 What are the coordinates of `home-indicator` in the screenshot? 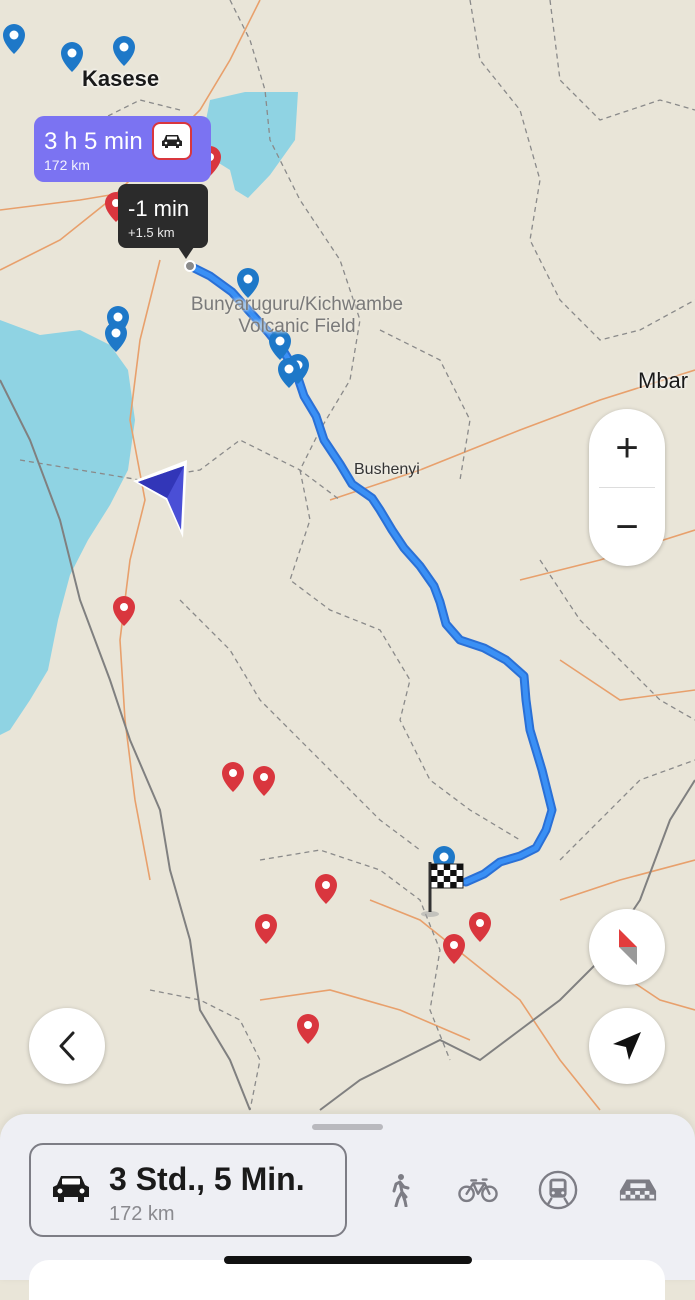 It's located at (348, 1260).